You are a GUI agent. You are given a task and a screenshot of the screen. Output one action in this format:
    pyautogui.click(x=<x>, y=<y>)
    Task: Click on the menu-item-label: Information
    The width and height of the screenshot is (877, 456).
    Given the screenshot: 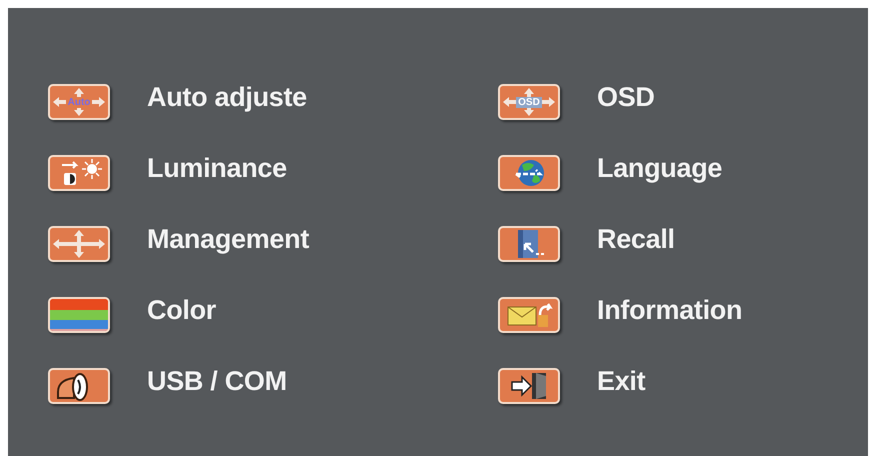 What is the action you would take?
    pyautogui.click(x=669, y=310)
    